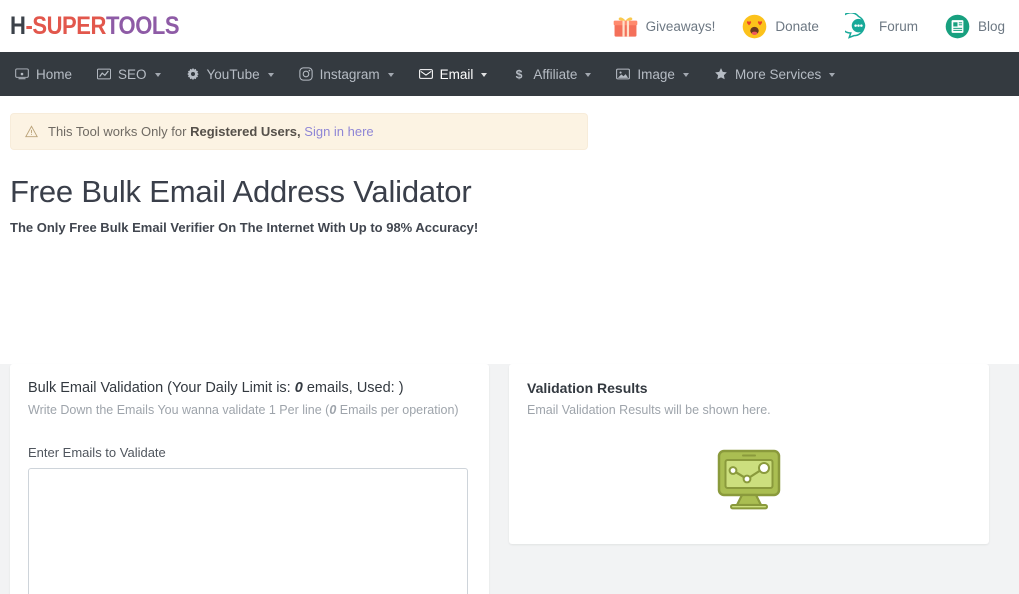 Image resolution: width=1019 pixels, height=594 pixels. What do you see at coordinates (680, 26) in the screenshot?
I see `header-link-label: Giveaways!` at bounding box center [680, 26].